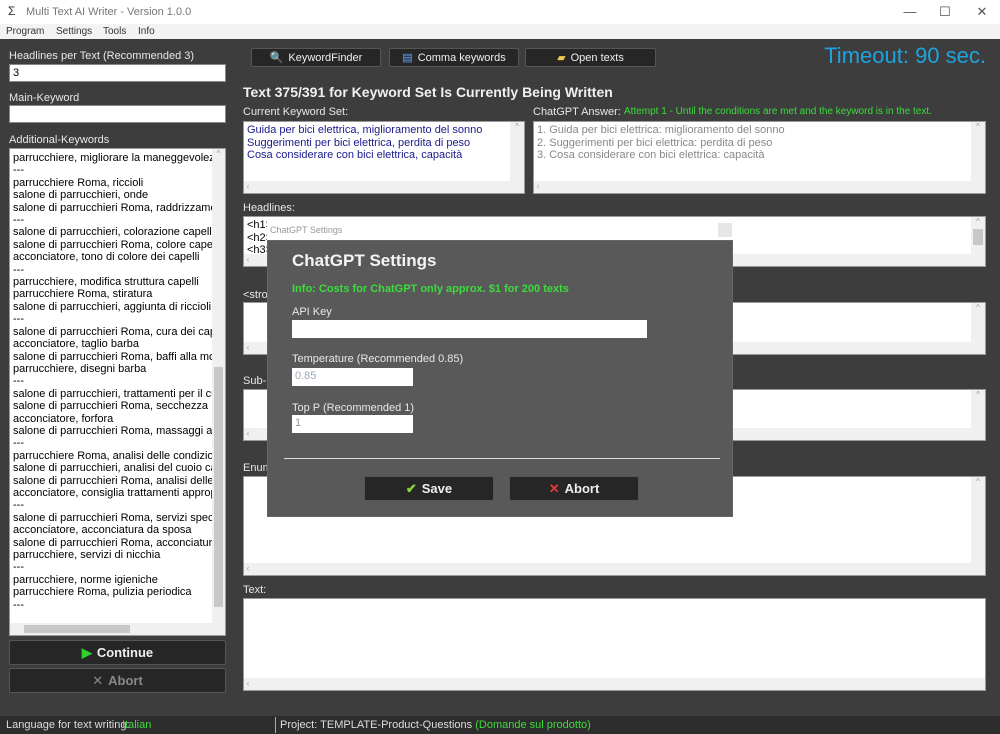  I want to click on folder-icon: ▰, so click(561, 58).